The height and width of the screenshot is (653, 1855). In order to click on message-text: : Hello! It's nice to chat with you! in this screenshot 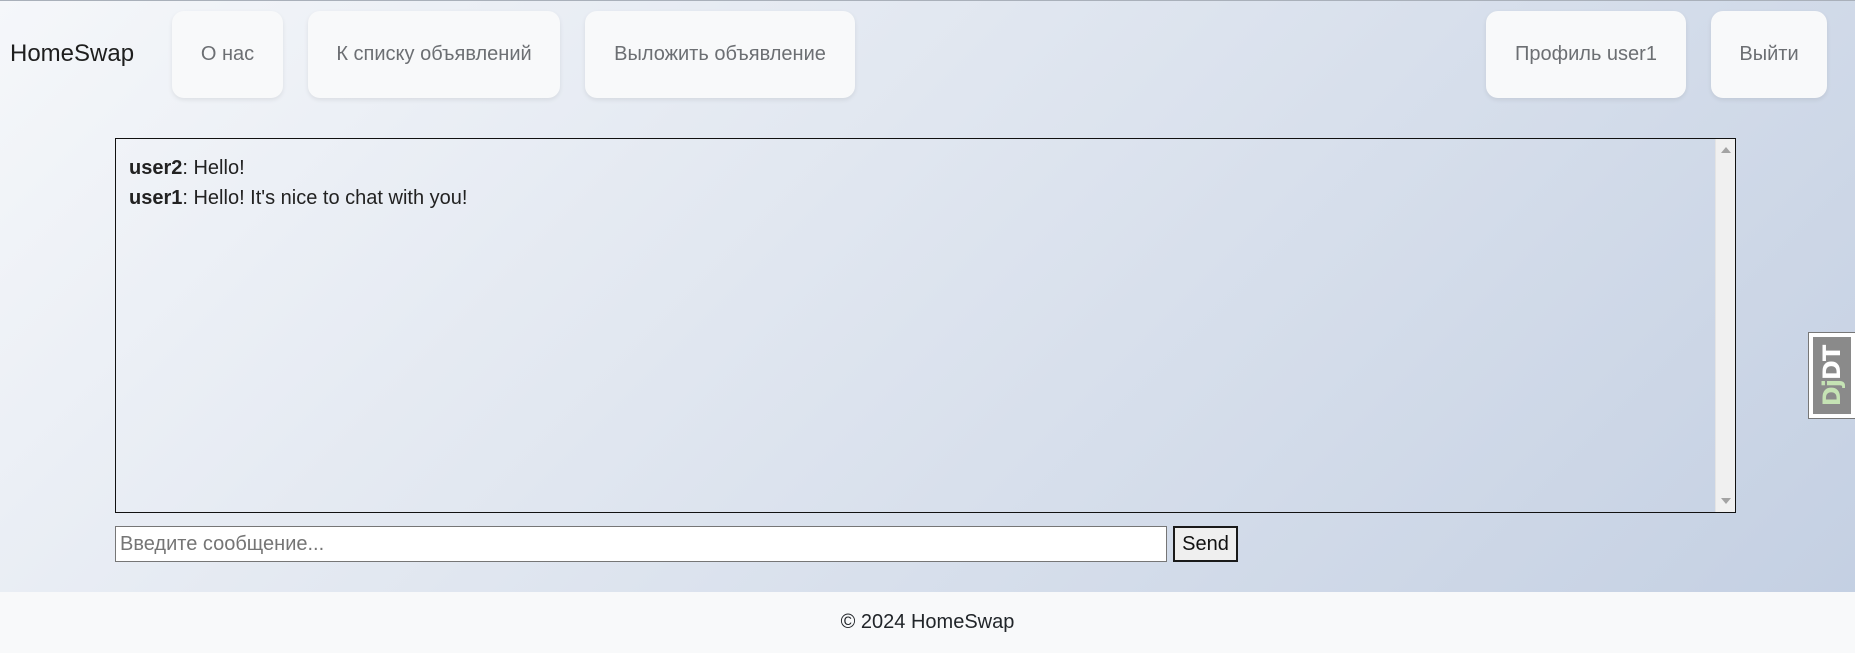, I will do `click(325, 198)`.